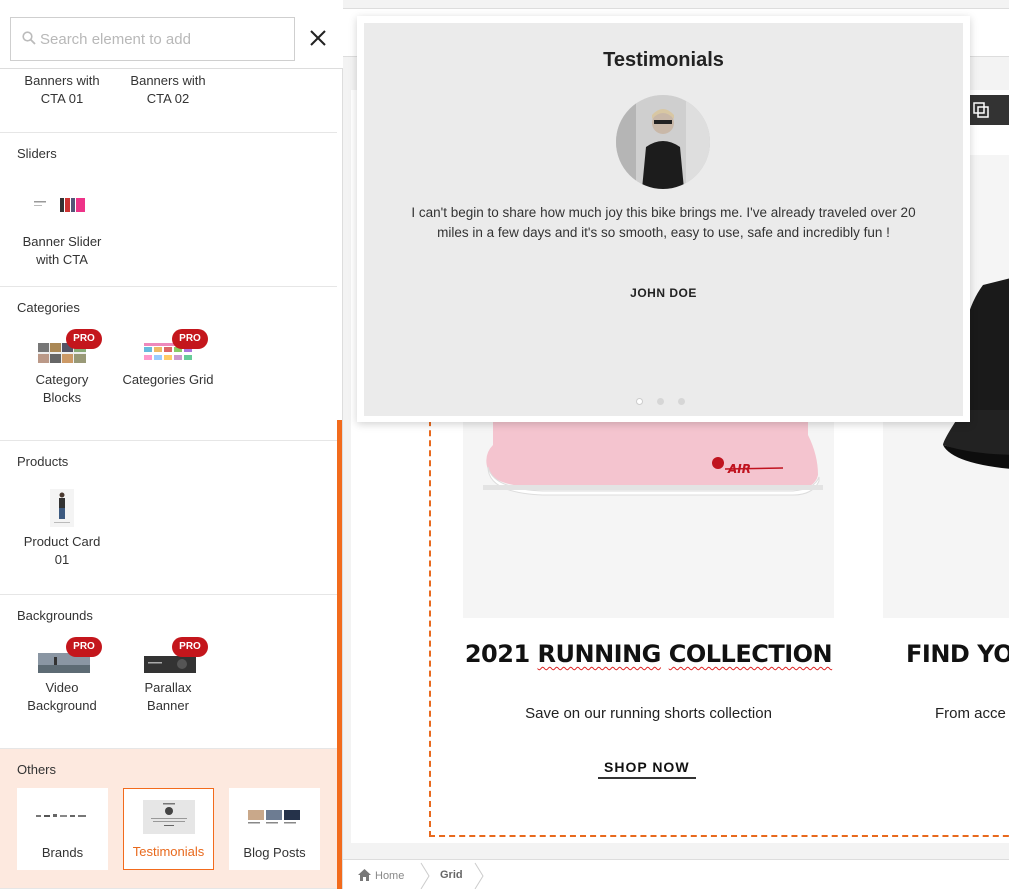  I want to click on item-label: Banner Slider with CTA, so click(62, 250).